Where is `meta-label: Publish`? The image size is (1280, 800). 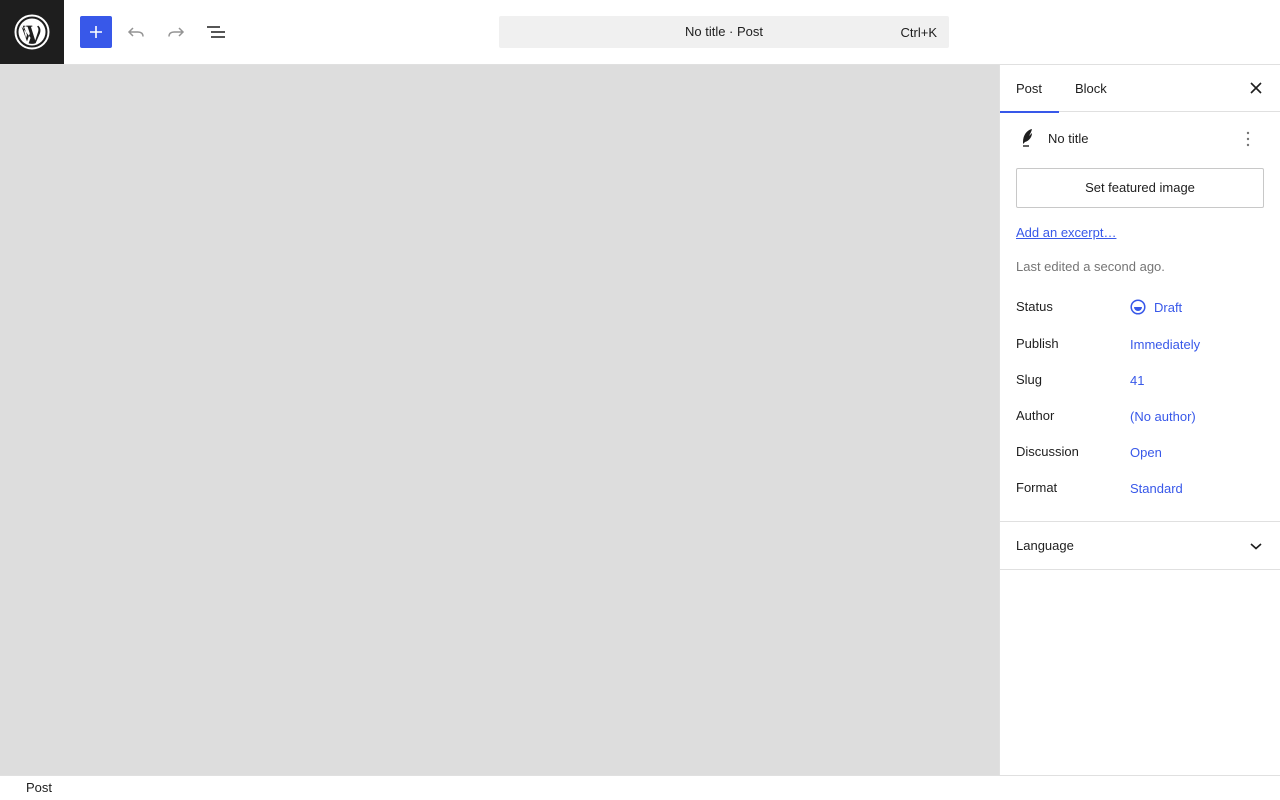 meta-label: Publish is located at coordinates (1037, 343).